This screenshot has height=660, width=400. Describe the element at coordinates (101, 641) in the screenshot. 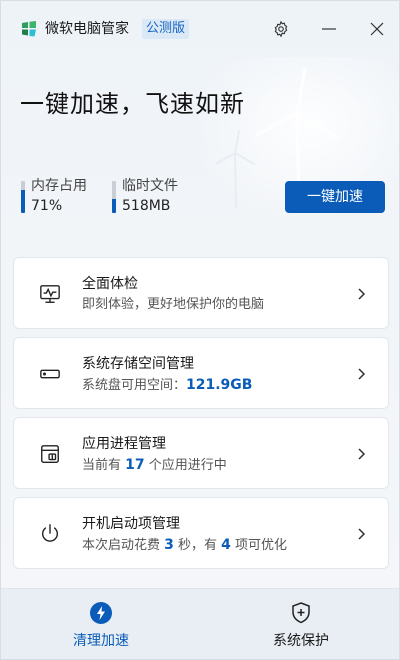

I see `nav-label: 清理加速` at that location.